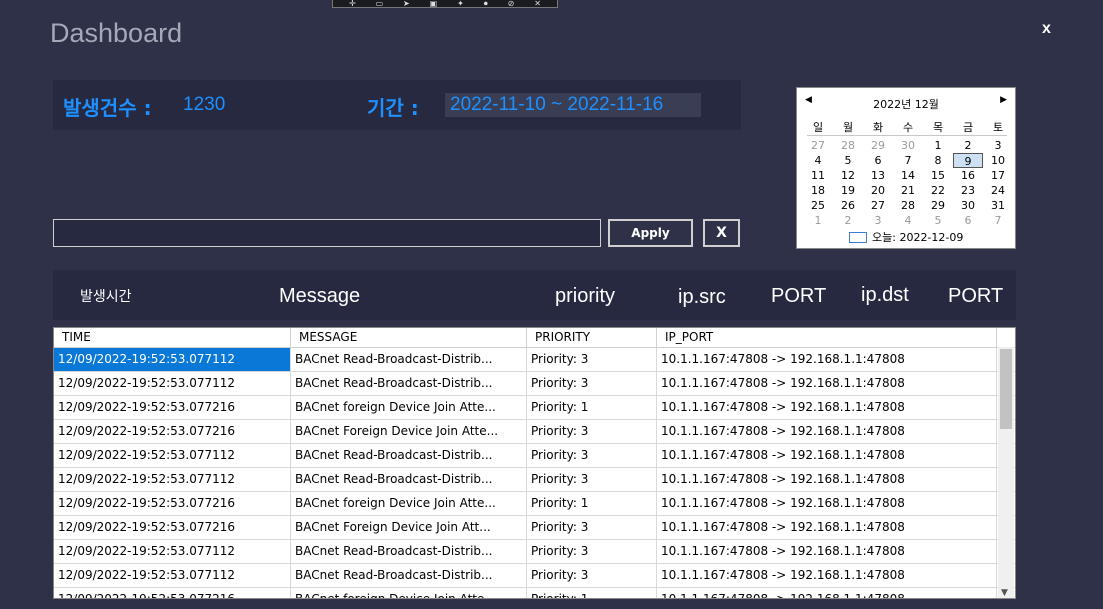 Image resolution: width=1103 pixels, height=609 pixels. Describe the element at coordinates (721, 233) in the screenshot. I see `clear-filter-button: X` at that location.